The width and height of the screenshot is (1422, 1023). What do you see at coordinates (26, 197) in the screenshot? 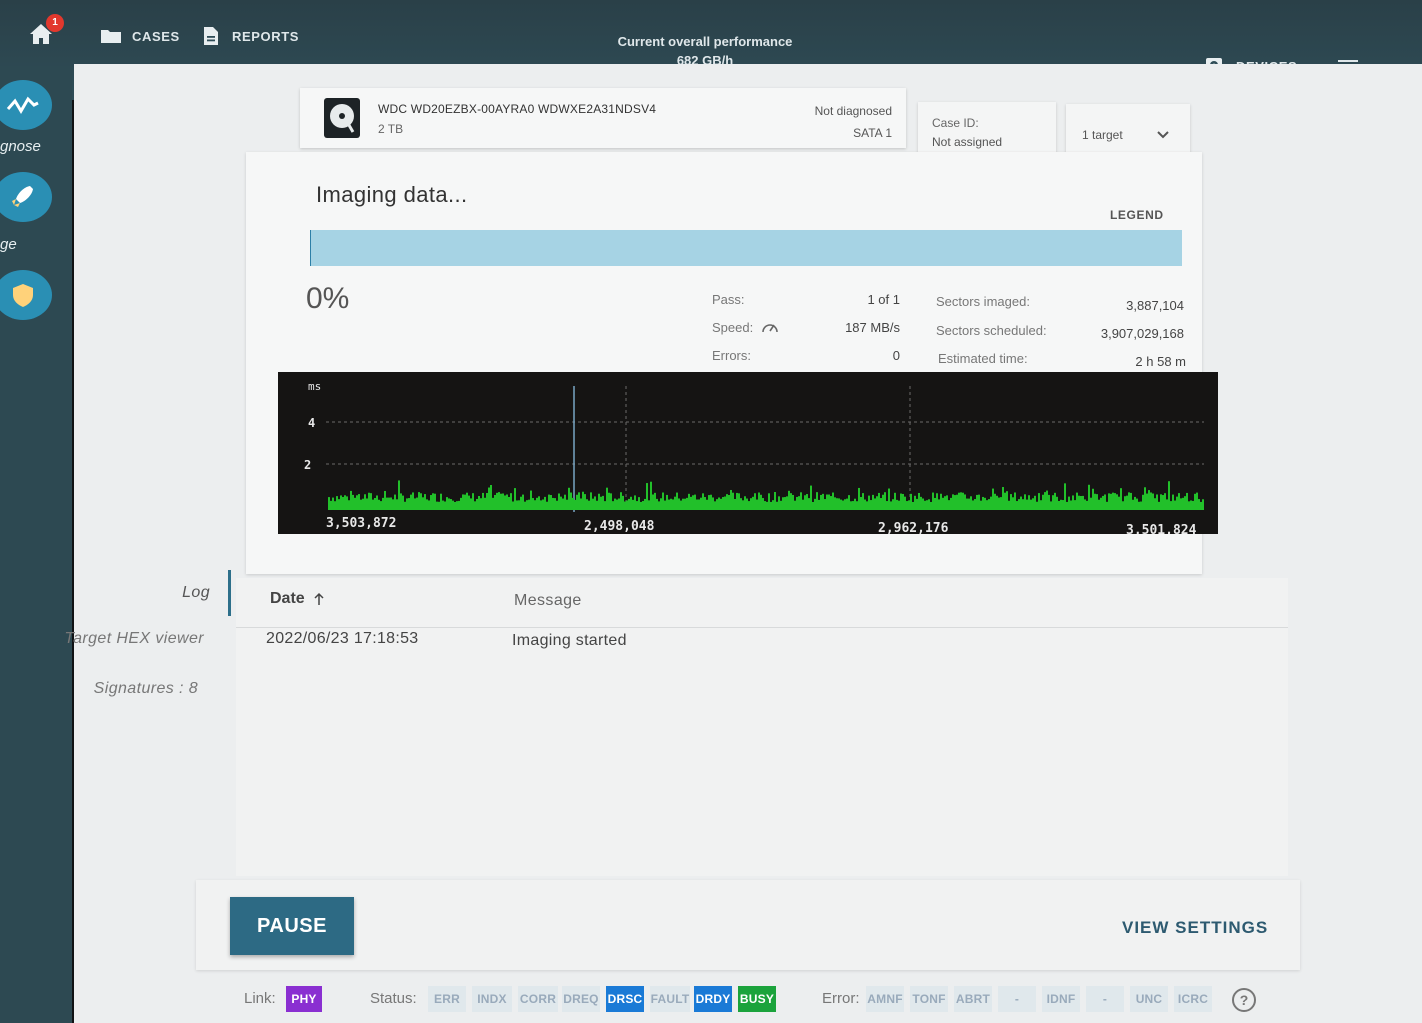
I see `image-button` at bounding box center [26, 197].